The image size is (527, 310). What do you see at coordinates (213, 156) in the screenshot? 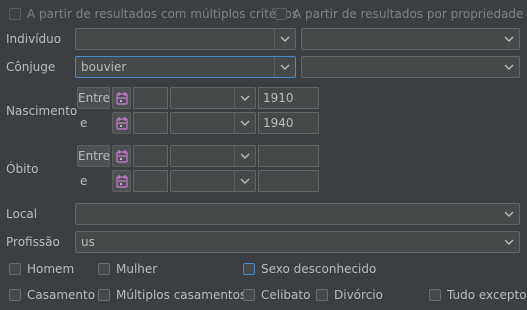
I see `death-from-qualifier-combo` at bounding box center [213, 156].